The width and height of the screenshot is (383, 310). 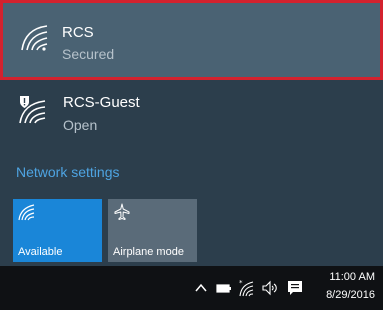 What do you see at coordinates (32, 110) in the screenshot?
I see `wifi-shield-warning-icon` at bounding box center [32, 110].